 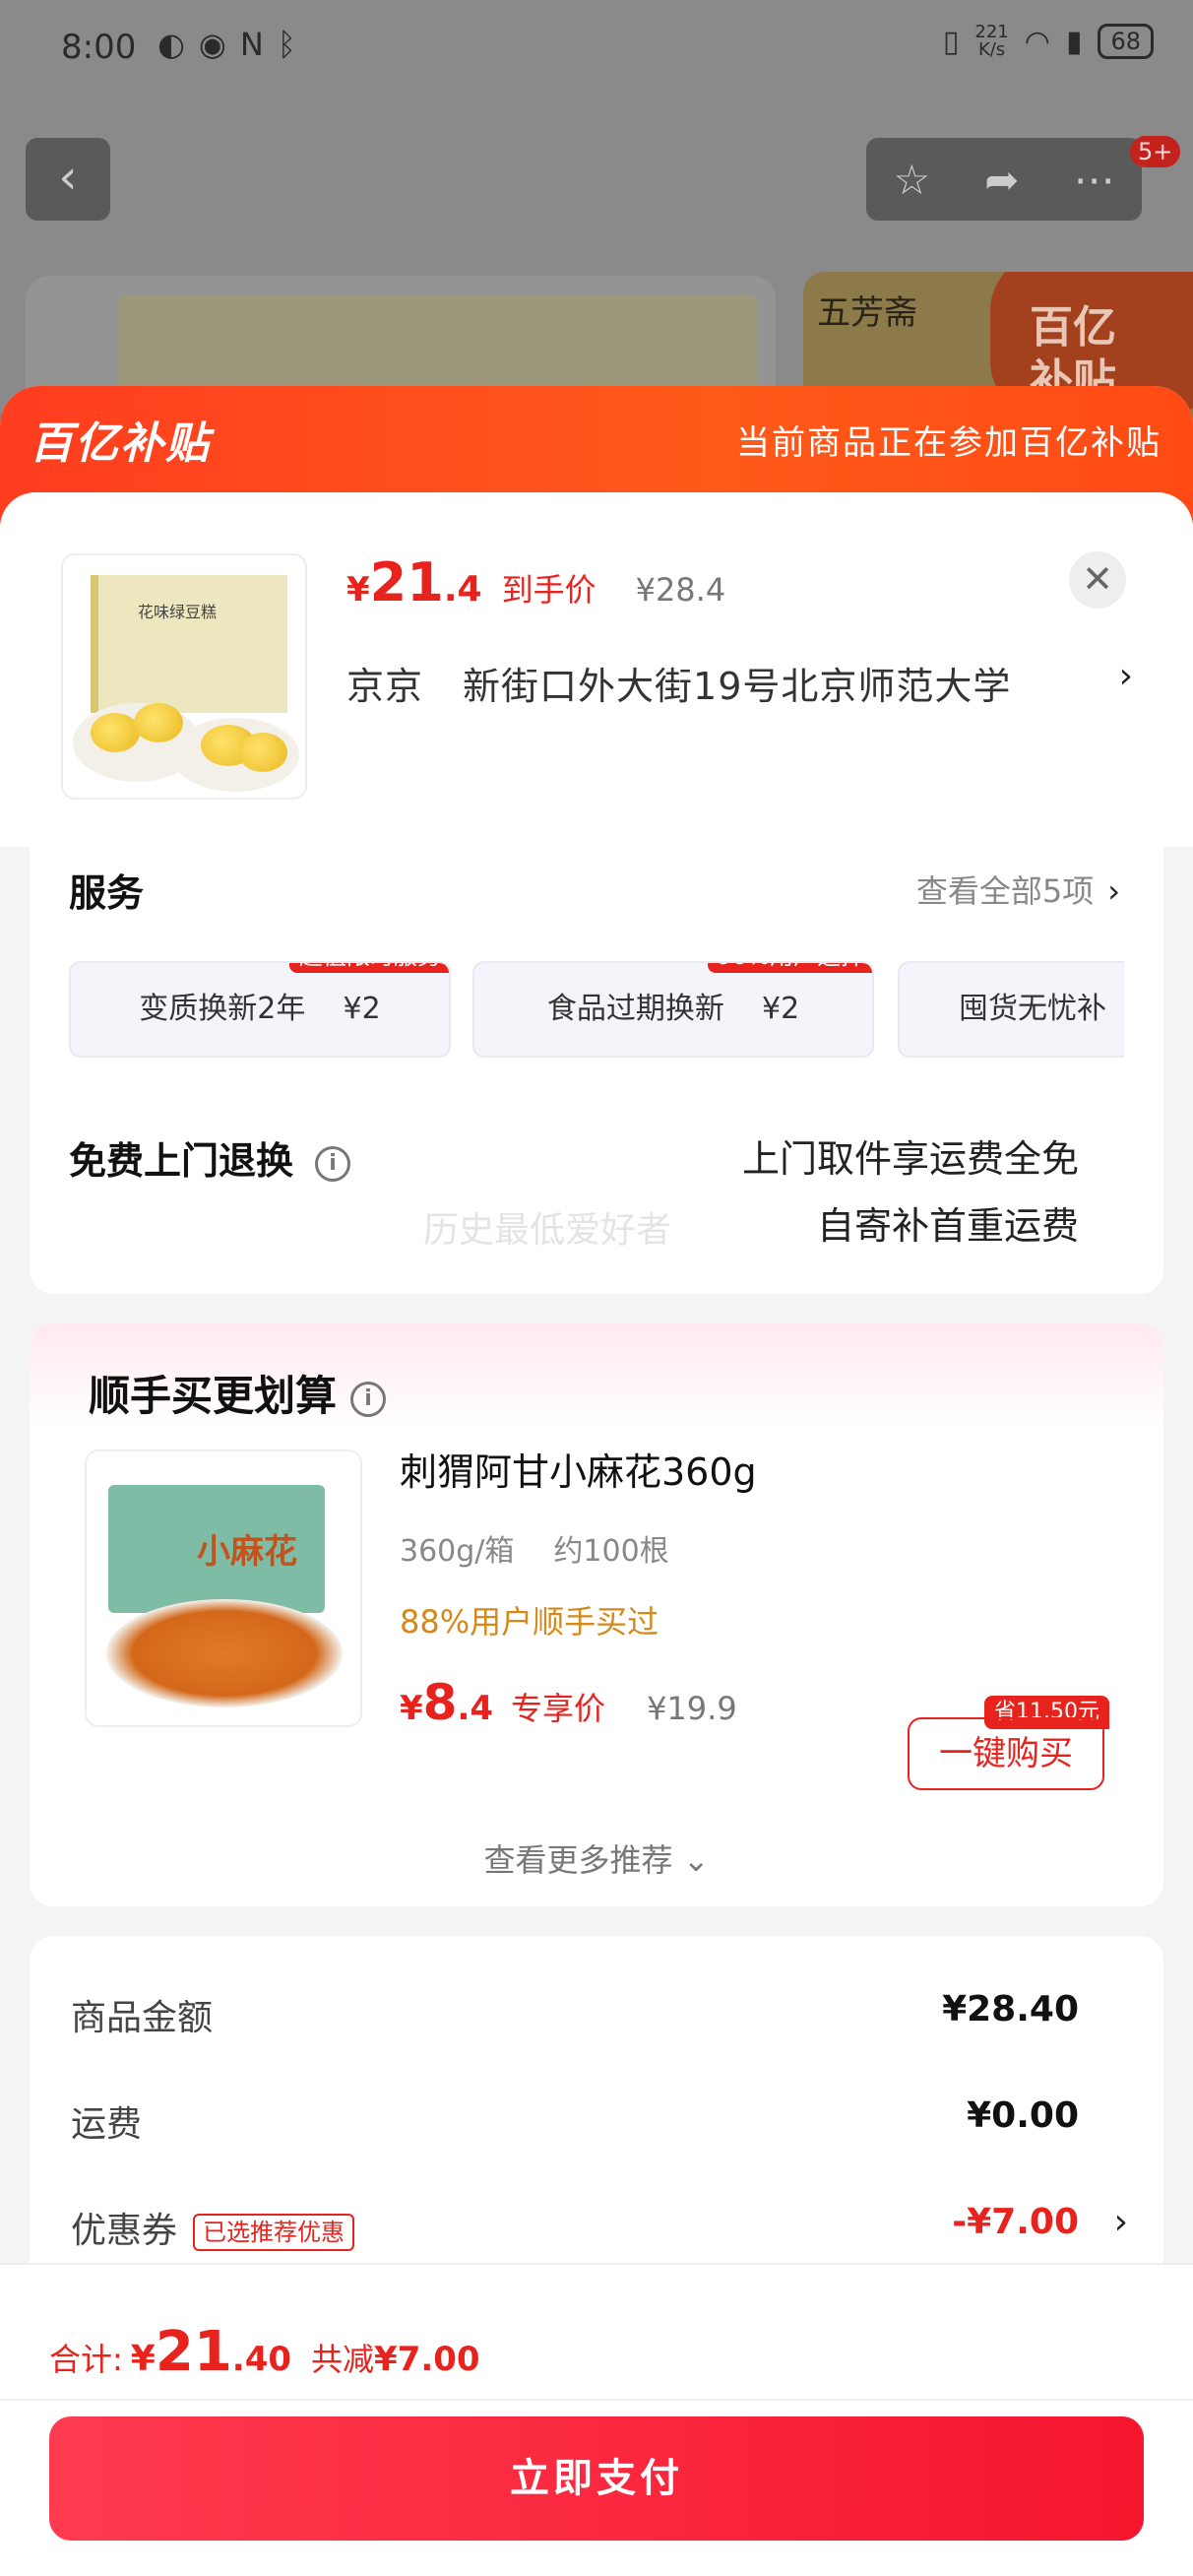 I want to click on chevron-left-icon: ‹, so click(x=68, y=177).